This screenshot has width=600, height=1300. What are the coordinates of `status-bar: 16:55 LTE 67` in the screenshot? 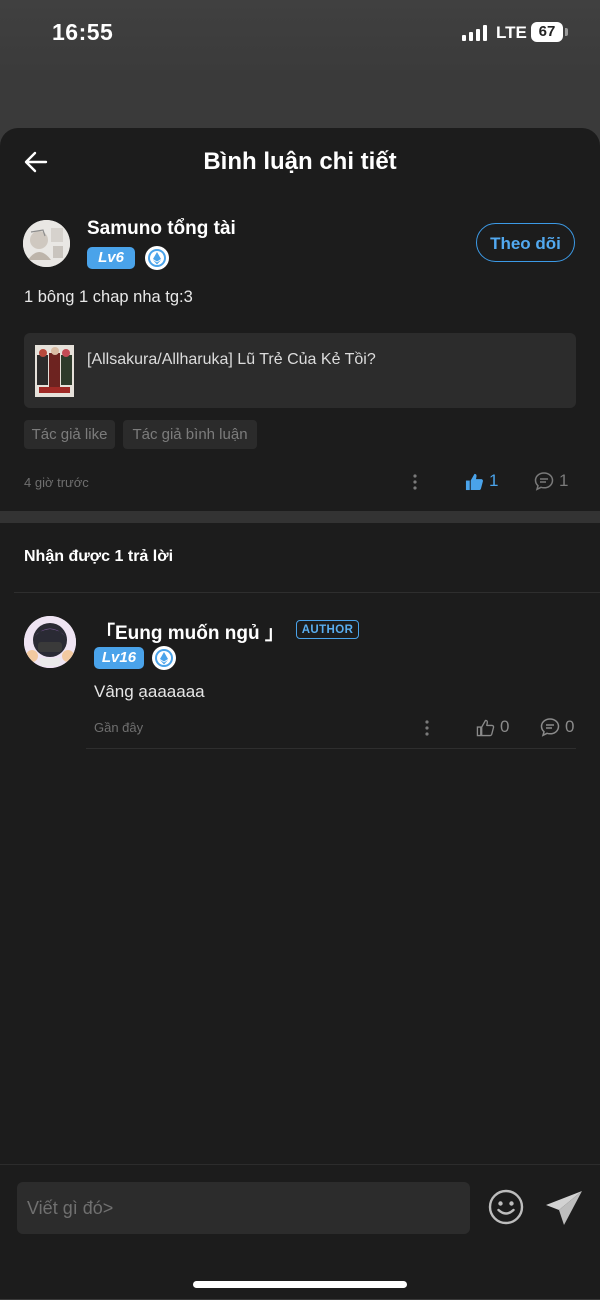 It's located at (300, 35).